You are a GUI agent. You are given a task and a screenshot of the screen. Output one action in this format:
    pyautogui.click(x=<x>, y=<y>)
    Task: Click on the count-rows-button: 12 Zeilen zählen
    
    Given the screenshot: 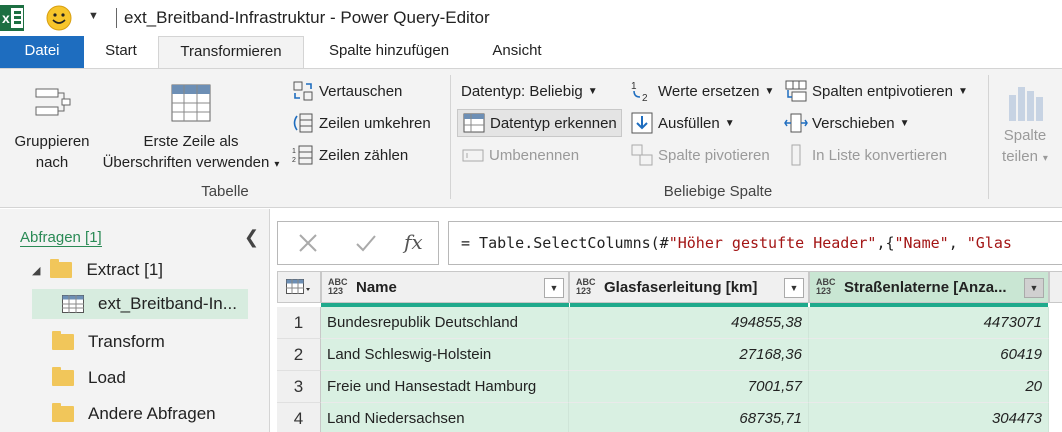 What is the action you would take?
    pyautogui.click(x=349, y=155)
    